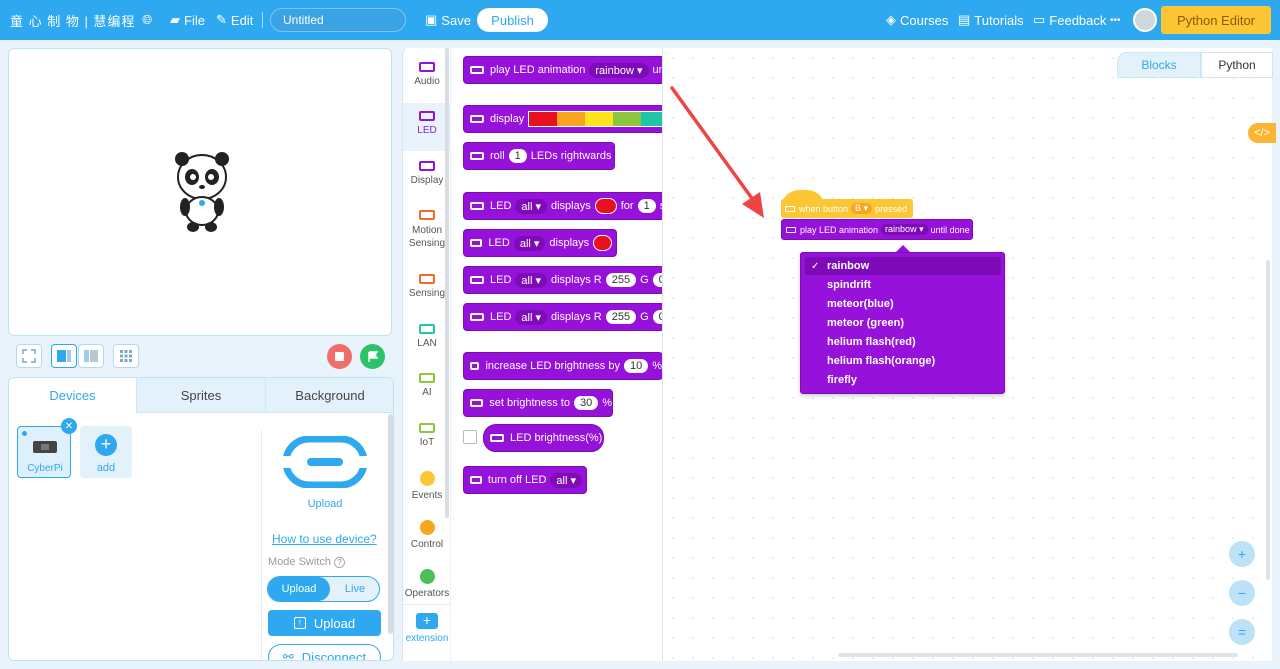 This screenshot has height=669, width=1280. Describe the element at coordinates (512, 20) in the screenshot. I see `publish-button: Publish` at that location.